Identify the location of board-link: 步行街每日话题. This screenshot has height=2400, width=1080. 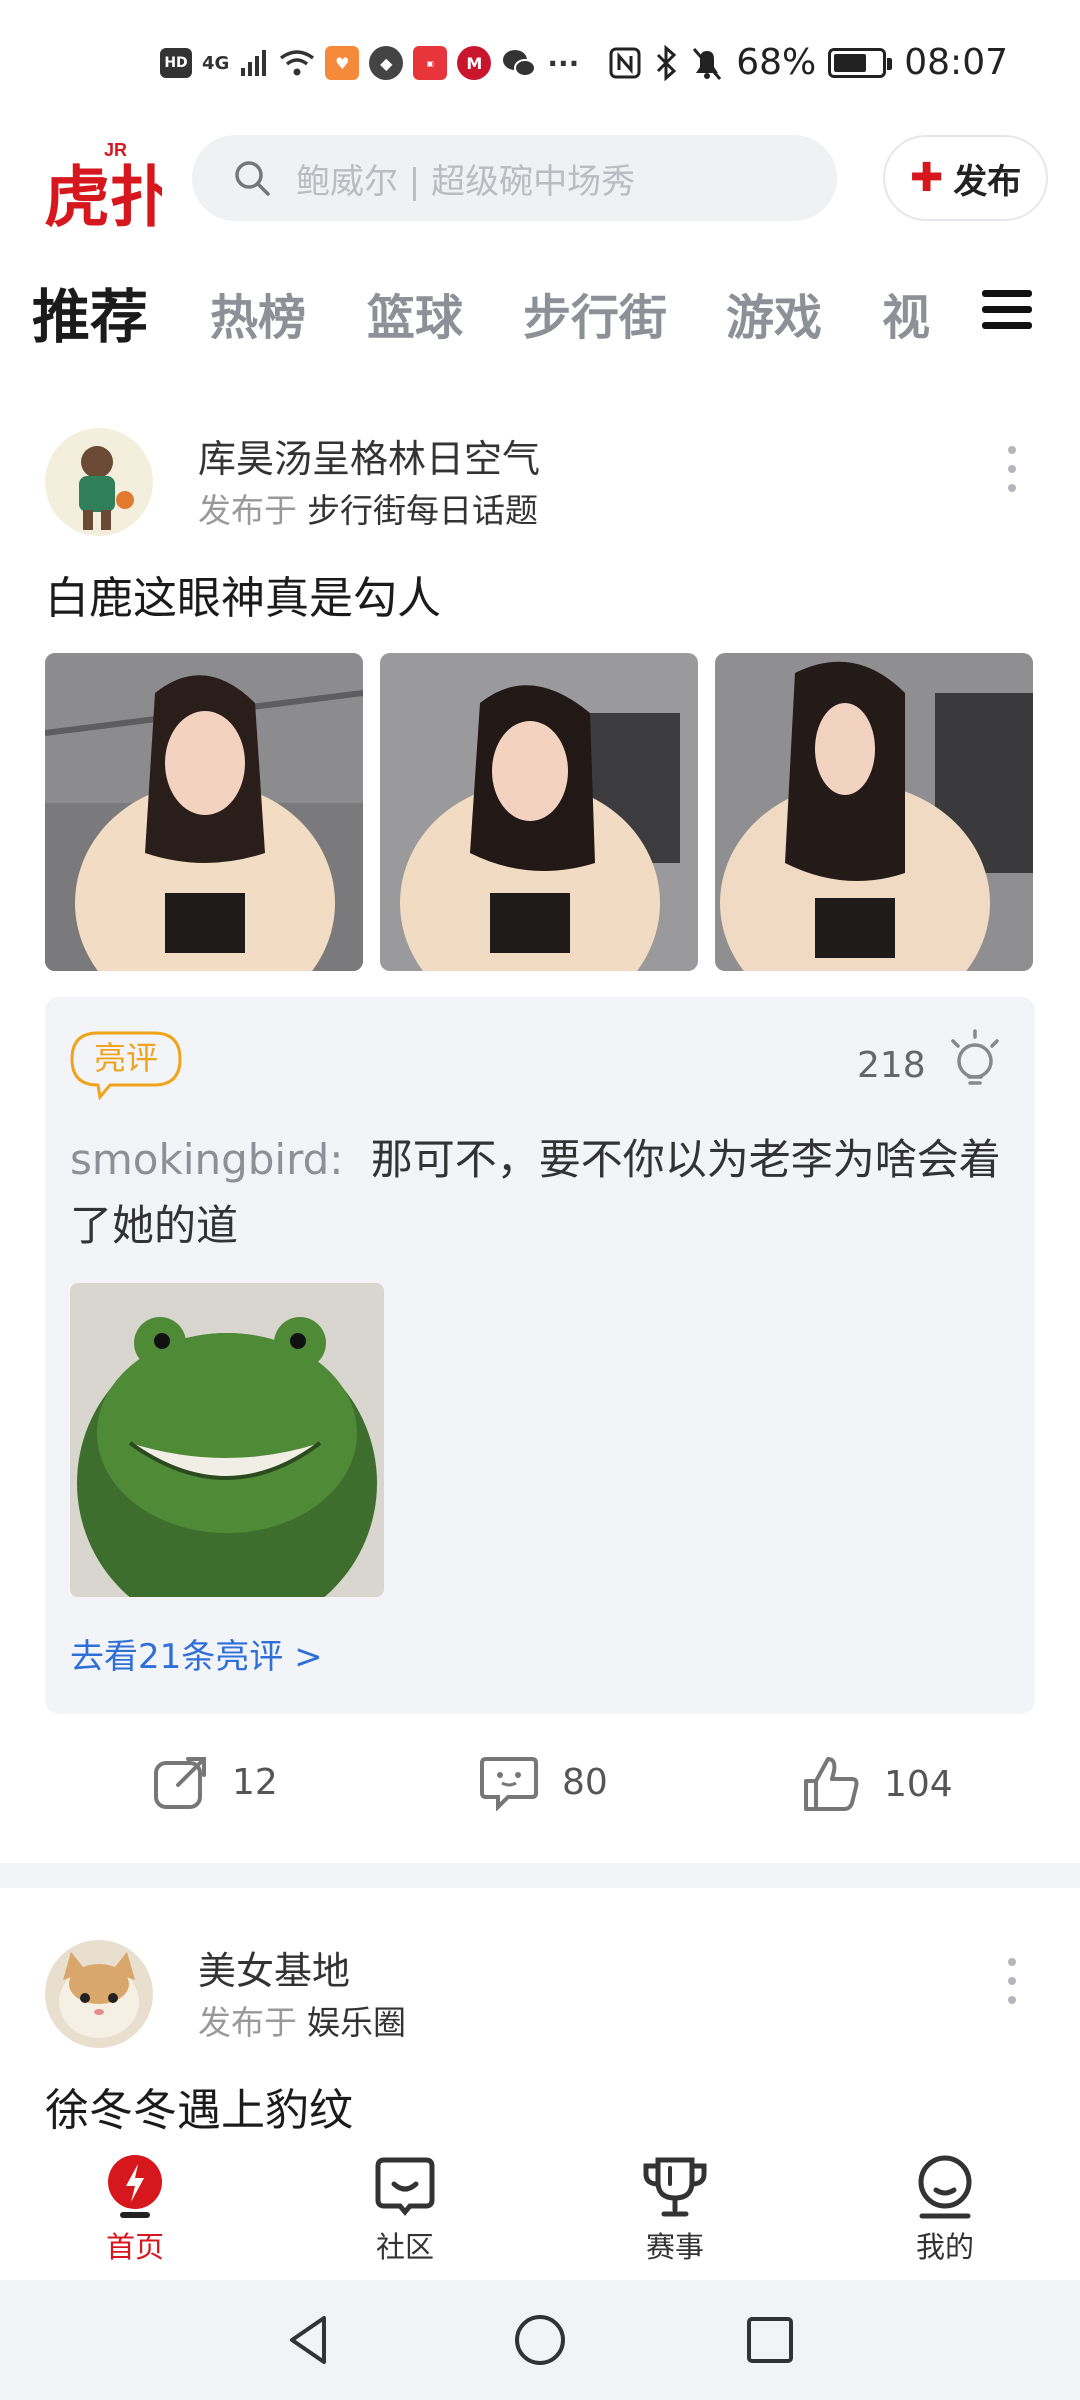
(422, 510).